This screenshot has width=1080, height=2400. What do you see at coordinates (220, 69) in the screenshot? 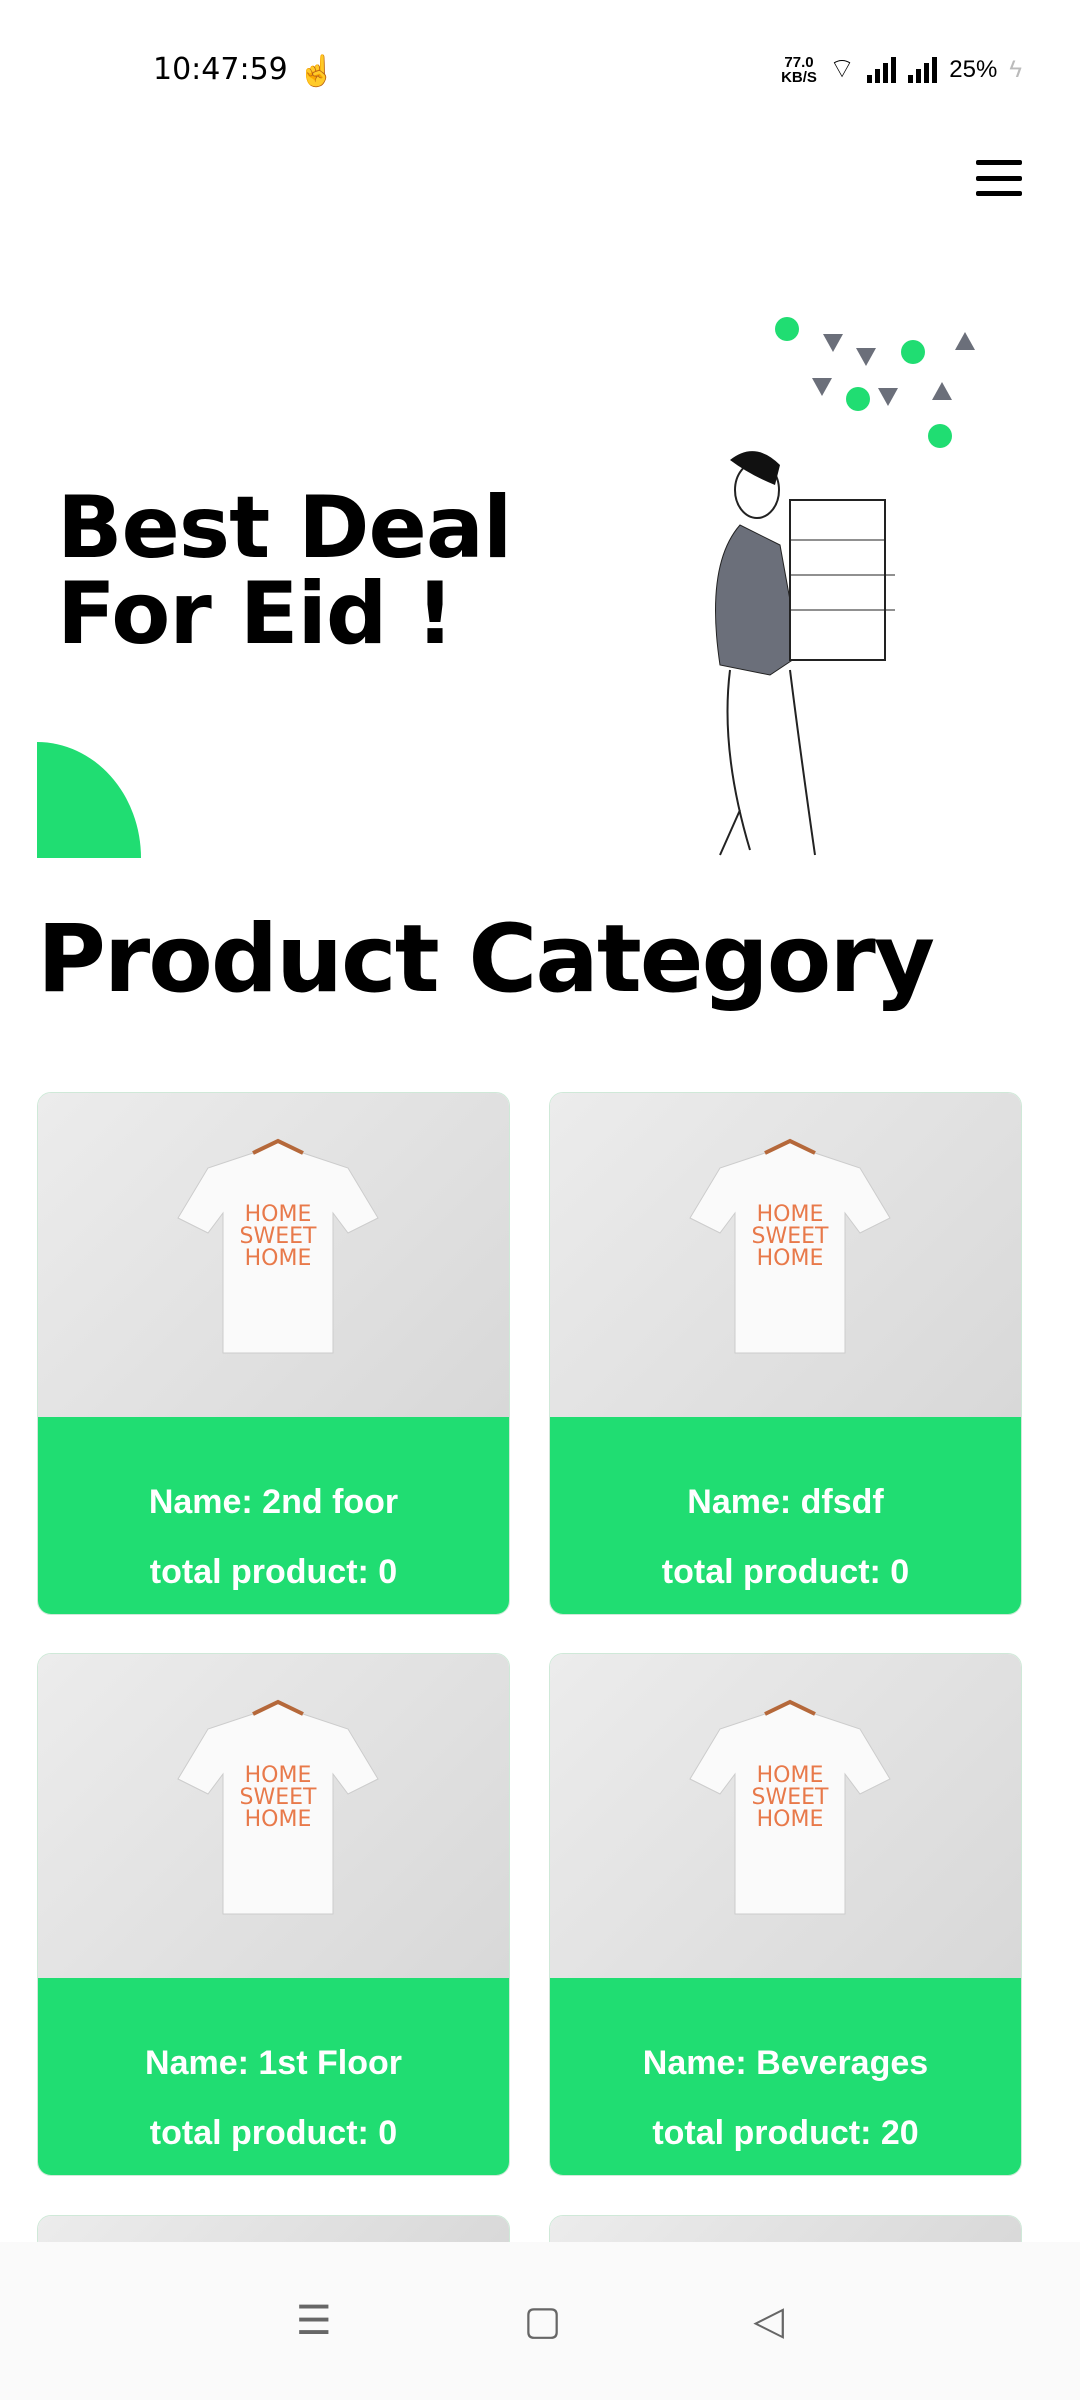
I see `clock: 10:47:59` at bounding box center [220, 69].